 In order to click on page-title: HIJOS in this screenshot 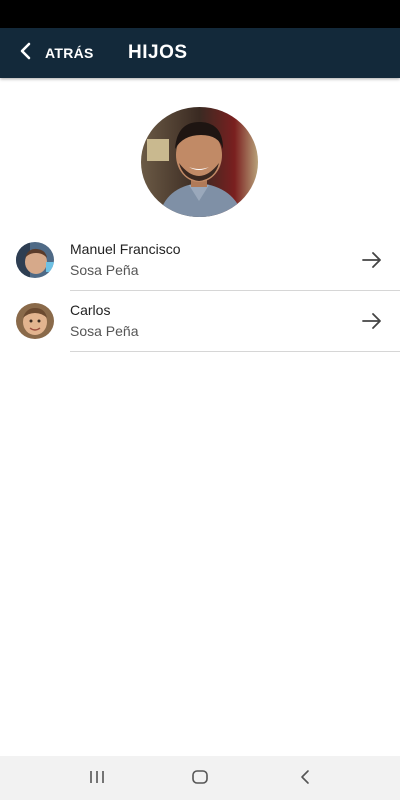, I will do `click(158, 52)`.